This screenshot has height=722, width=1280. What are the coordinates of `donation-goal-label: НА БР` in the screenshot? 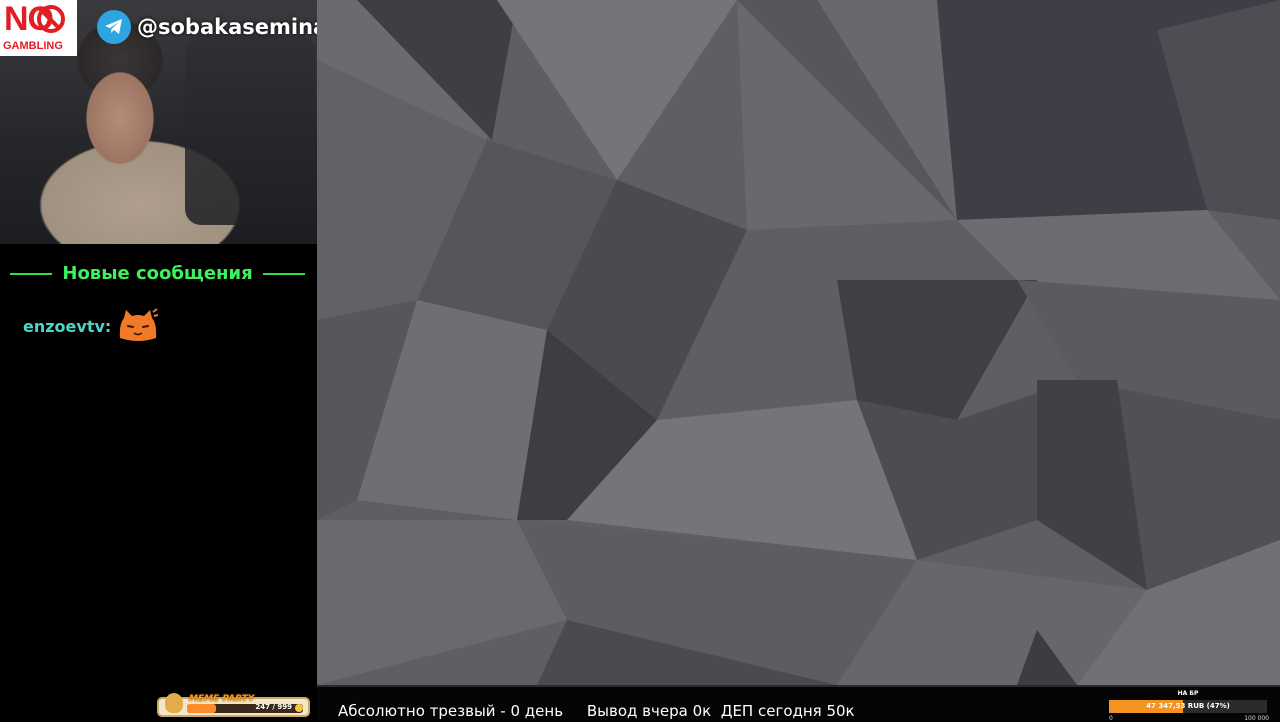 It's located at (1188, 693).